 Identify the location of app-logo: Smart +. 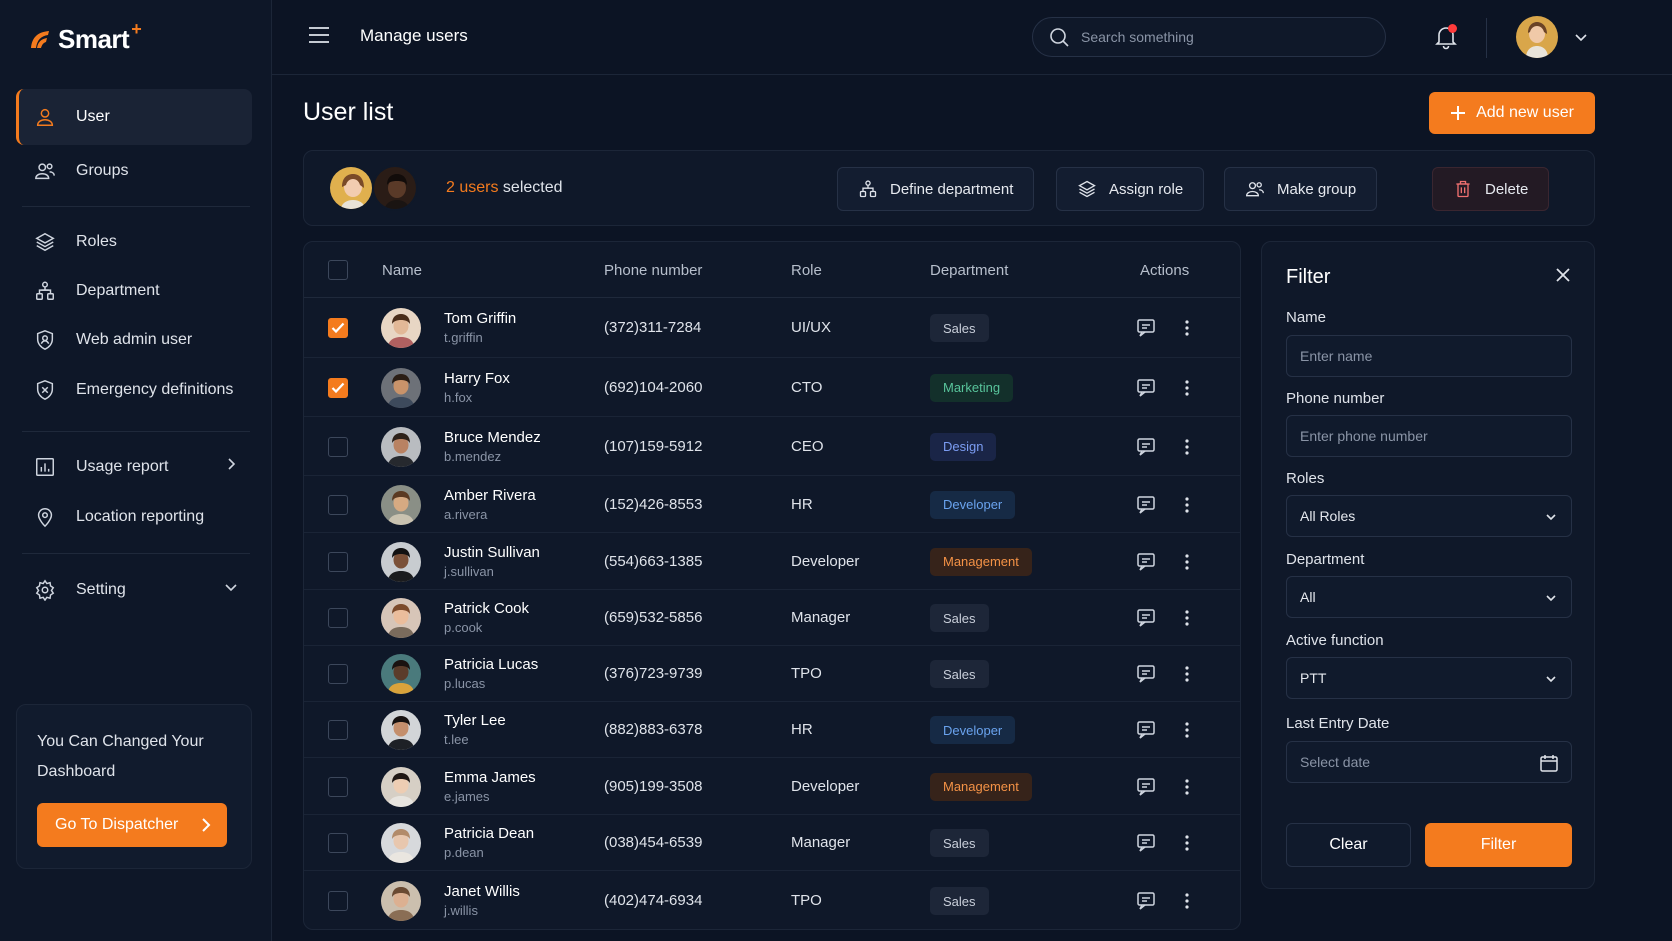
(87, 37).